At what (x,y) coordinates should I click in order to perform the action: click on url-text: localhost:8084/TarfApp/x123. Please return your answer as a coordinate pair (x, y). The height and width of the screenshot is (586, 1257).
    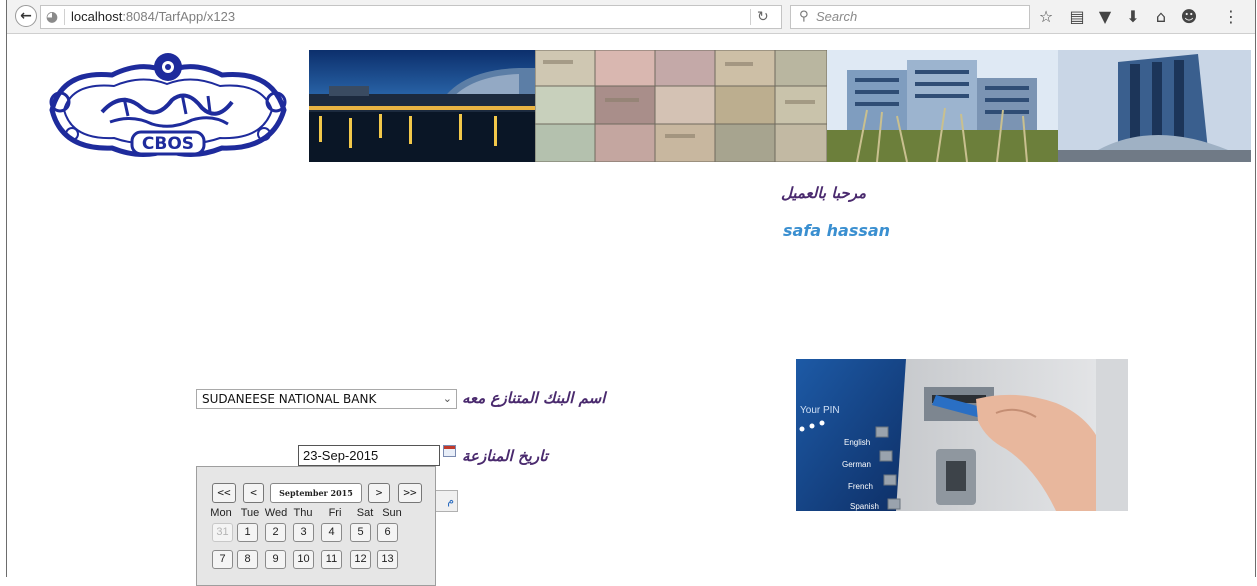
    Looking at the image, I should click on (153, 17).